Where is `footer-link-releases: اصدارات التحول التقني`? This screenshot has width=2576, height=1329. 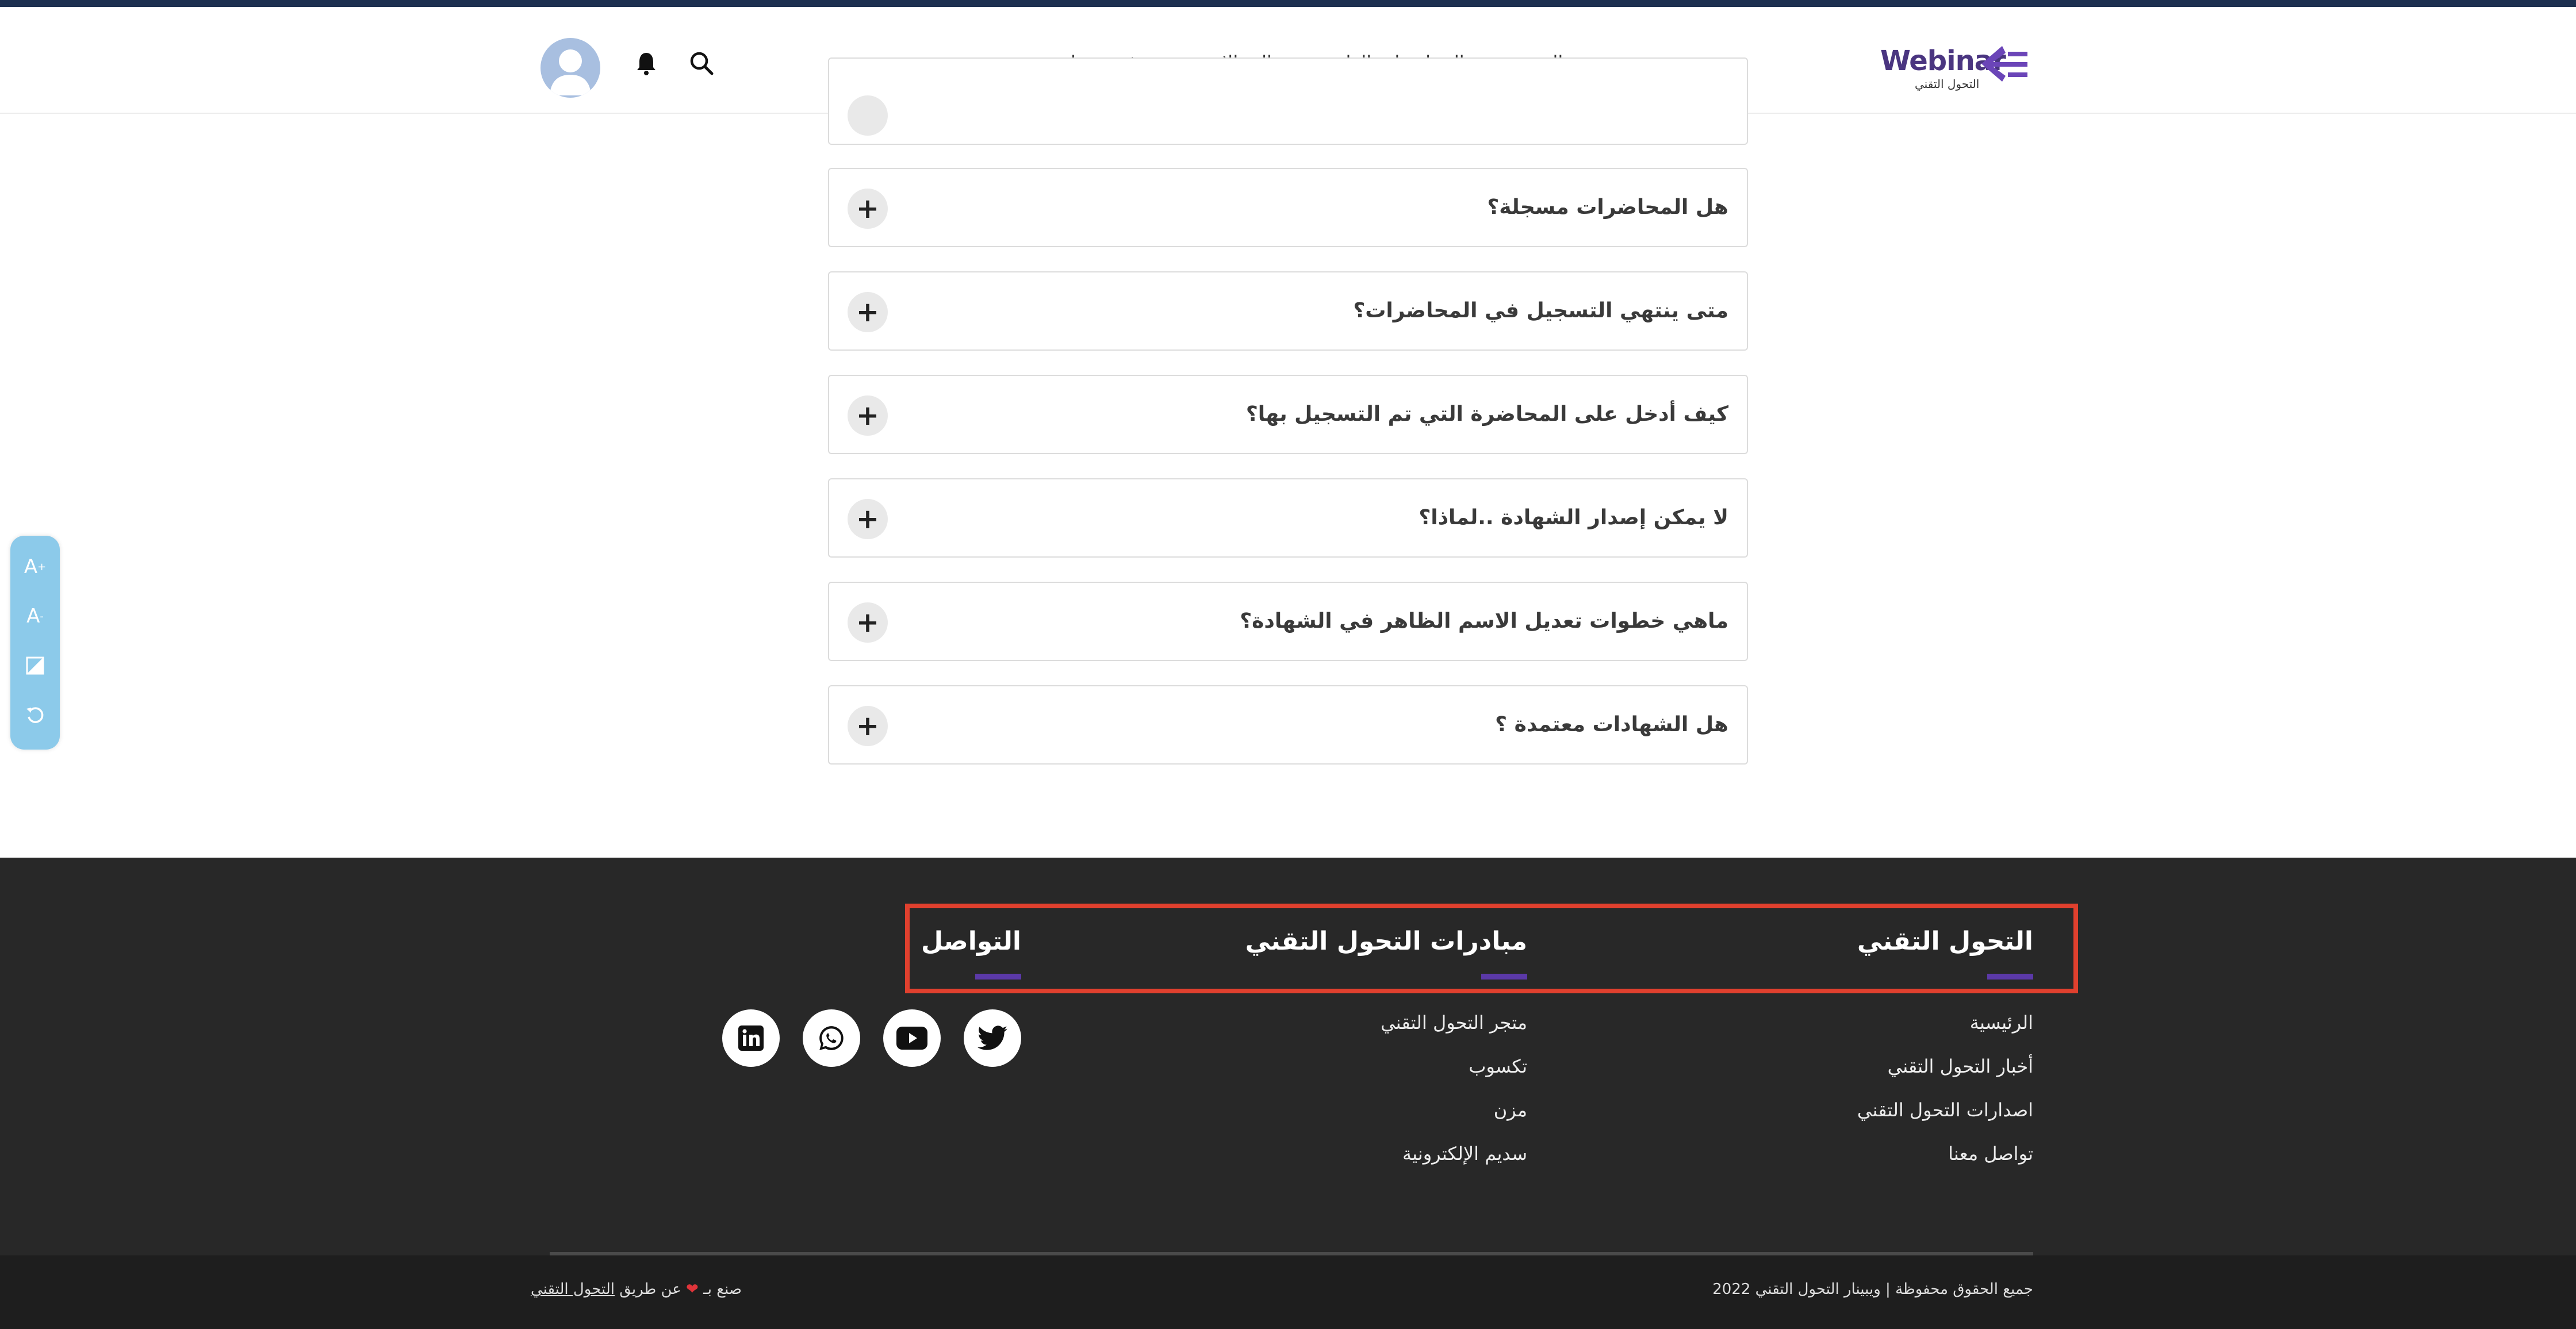
footer-link-releases: اصدارات التحول التقني is located at coordinates (1945, 1110).